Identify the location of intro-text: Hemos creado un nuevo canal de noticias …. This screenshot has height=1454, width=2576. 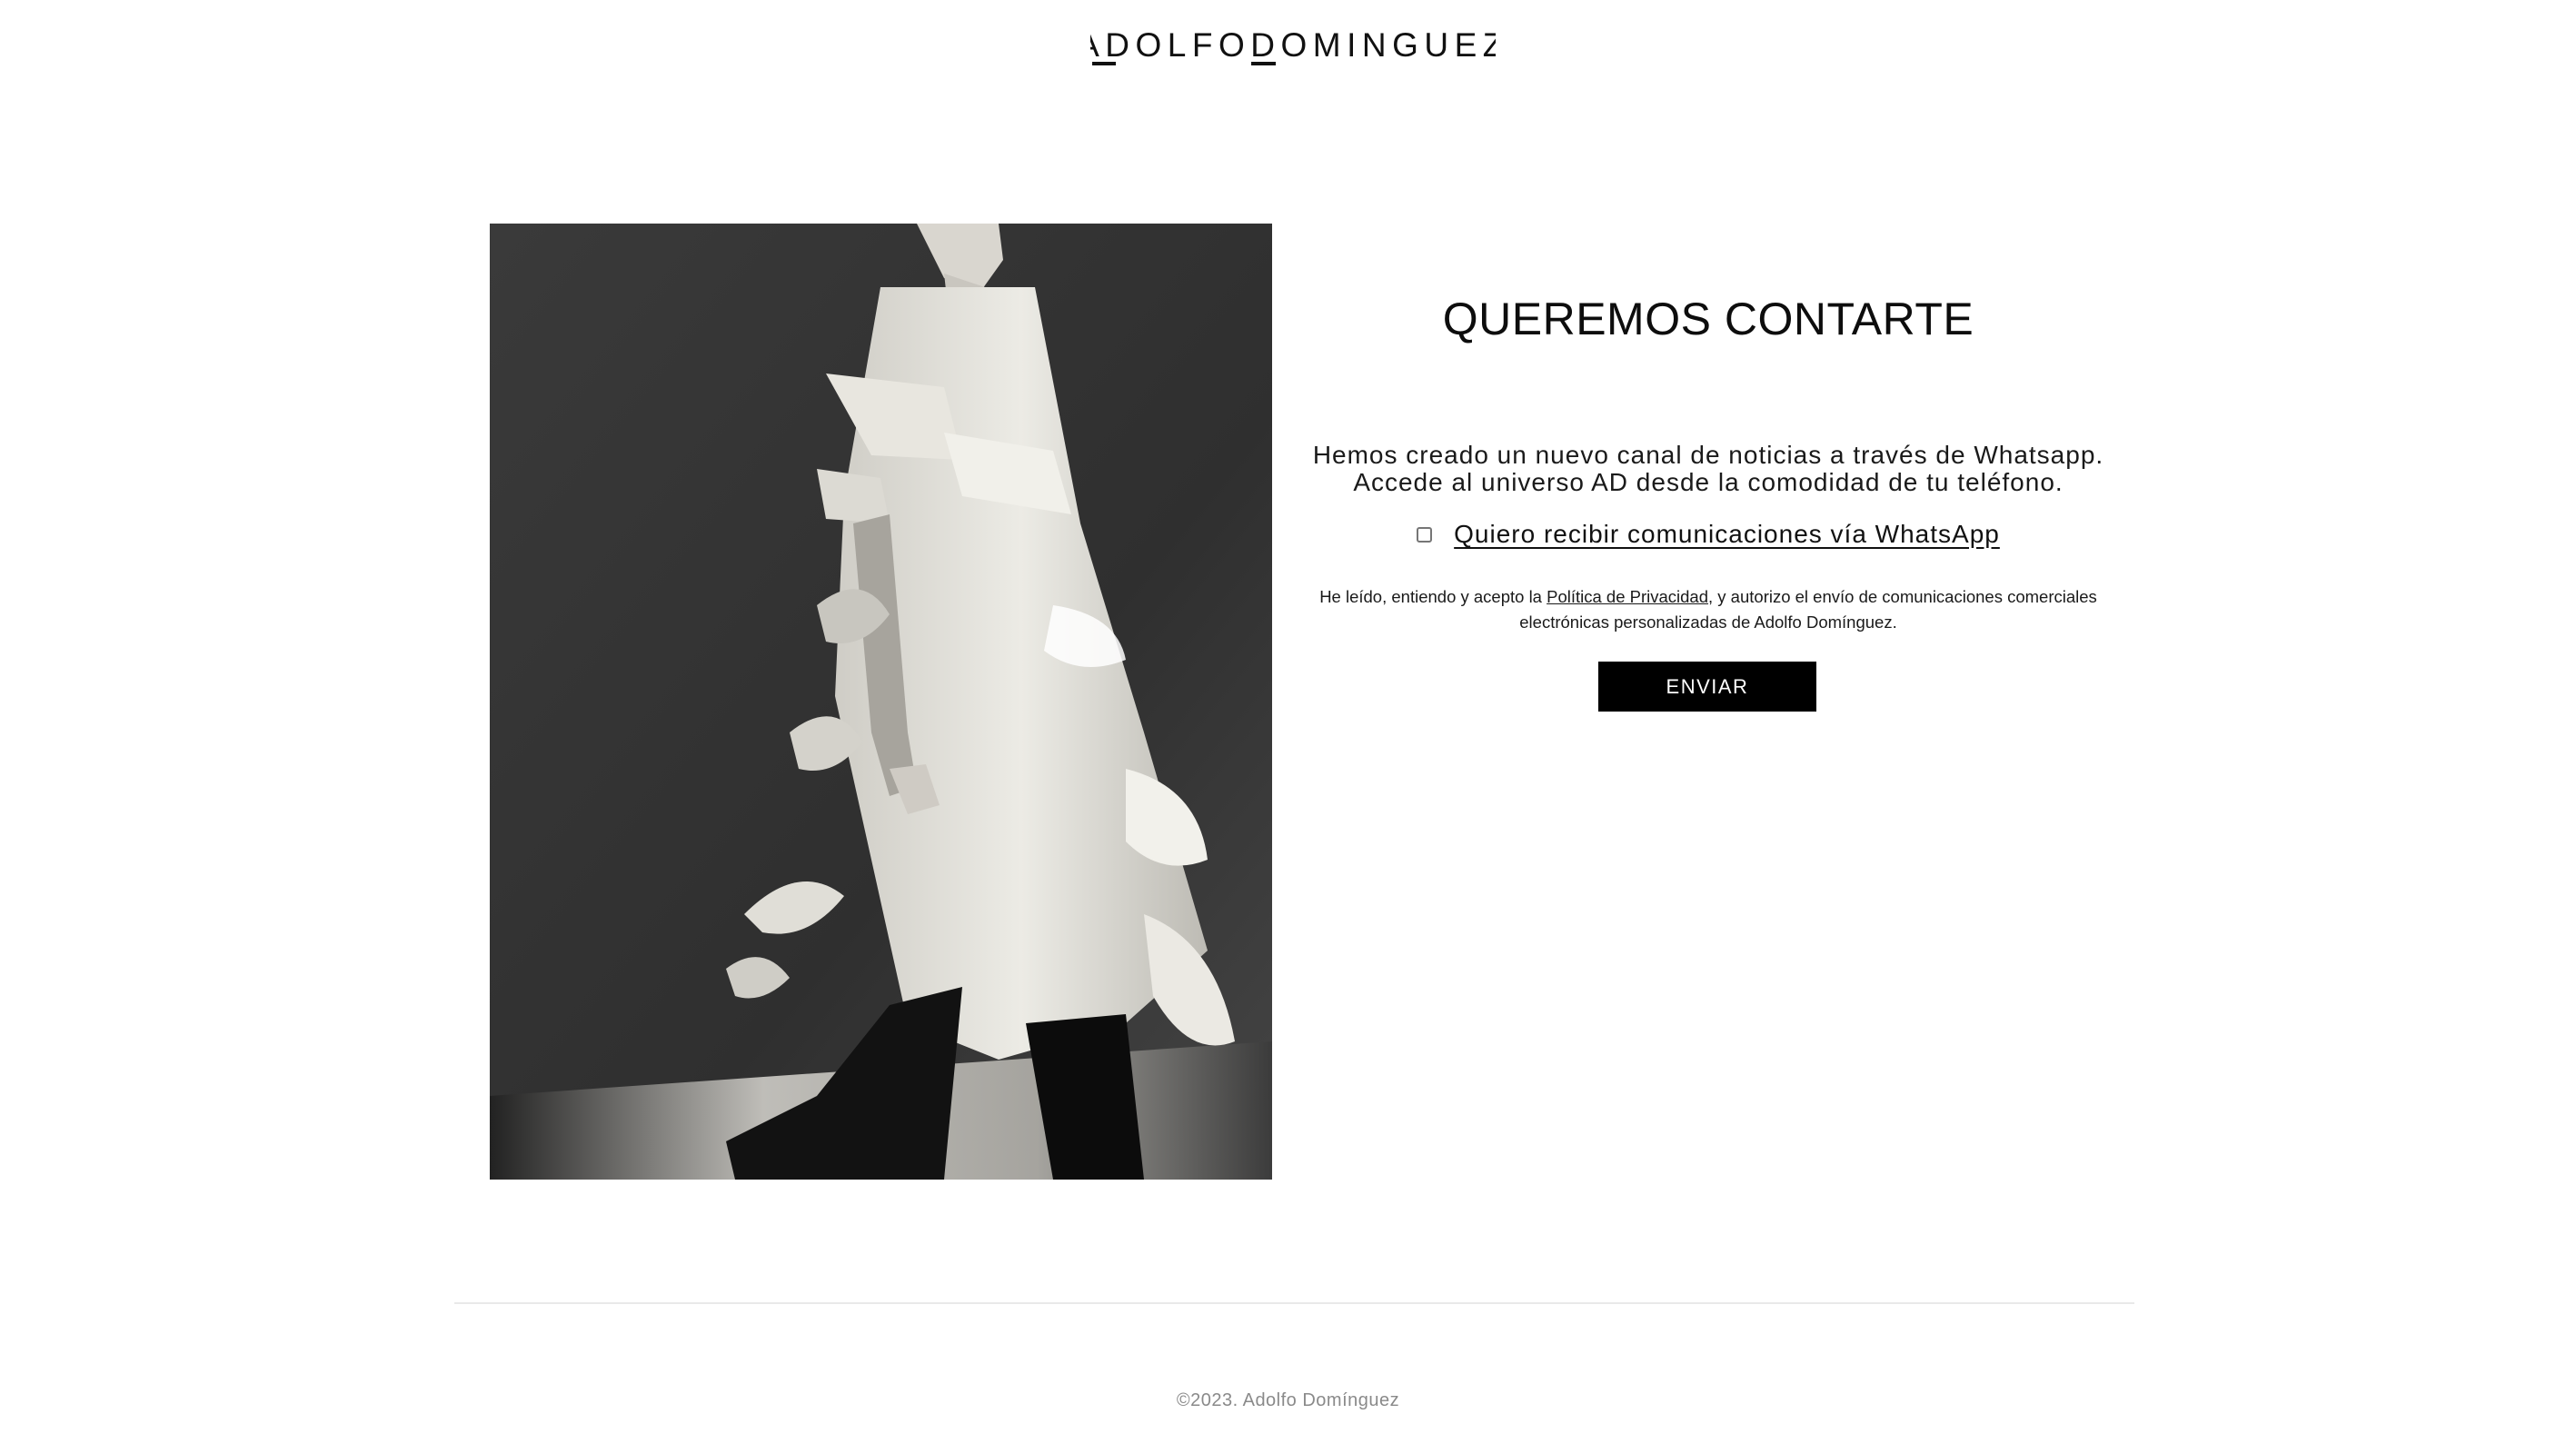
(1708, 469).